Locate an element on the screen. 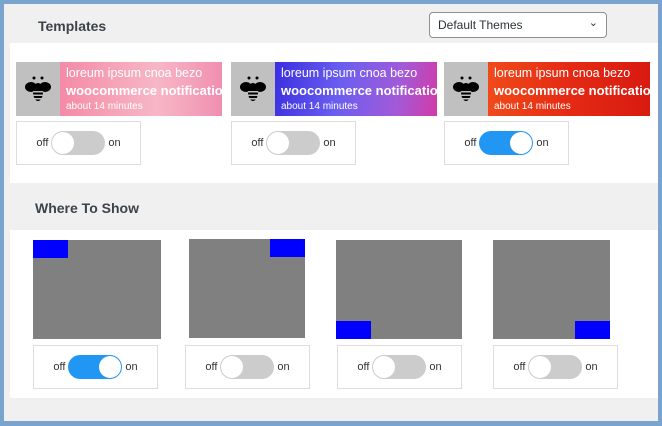 Image resolution: width=662 pixels, height=426 pixels. theme-select: Default Themes ⌄ is located at coordinates (518, 25).